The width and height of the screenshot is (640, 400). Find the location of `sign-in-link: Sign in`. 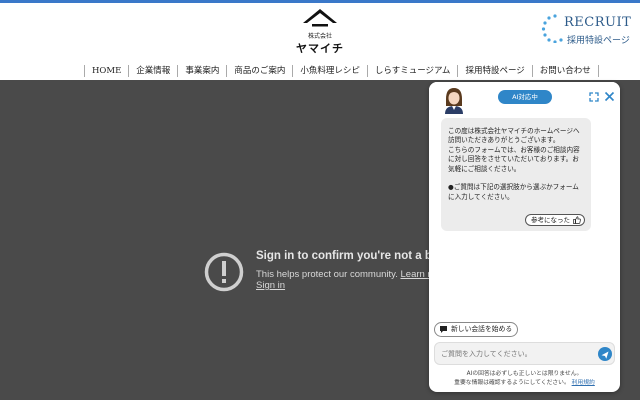

sign-in-link: Sign in is located at coordinates (270, 285).